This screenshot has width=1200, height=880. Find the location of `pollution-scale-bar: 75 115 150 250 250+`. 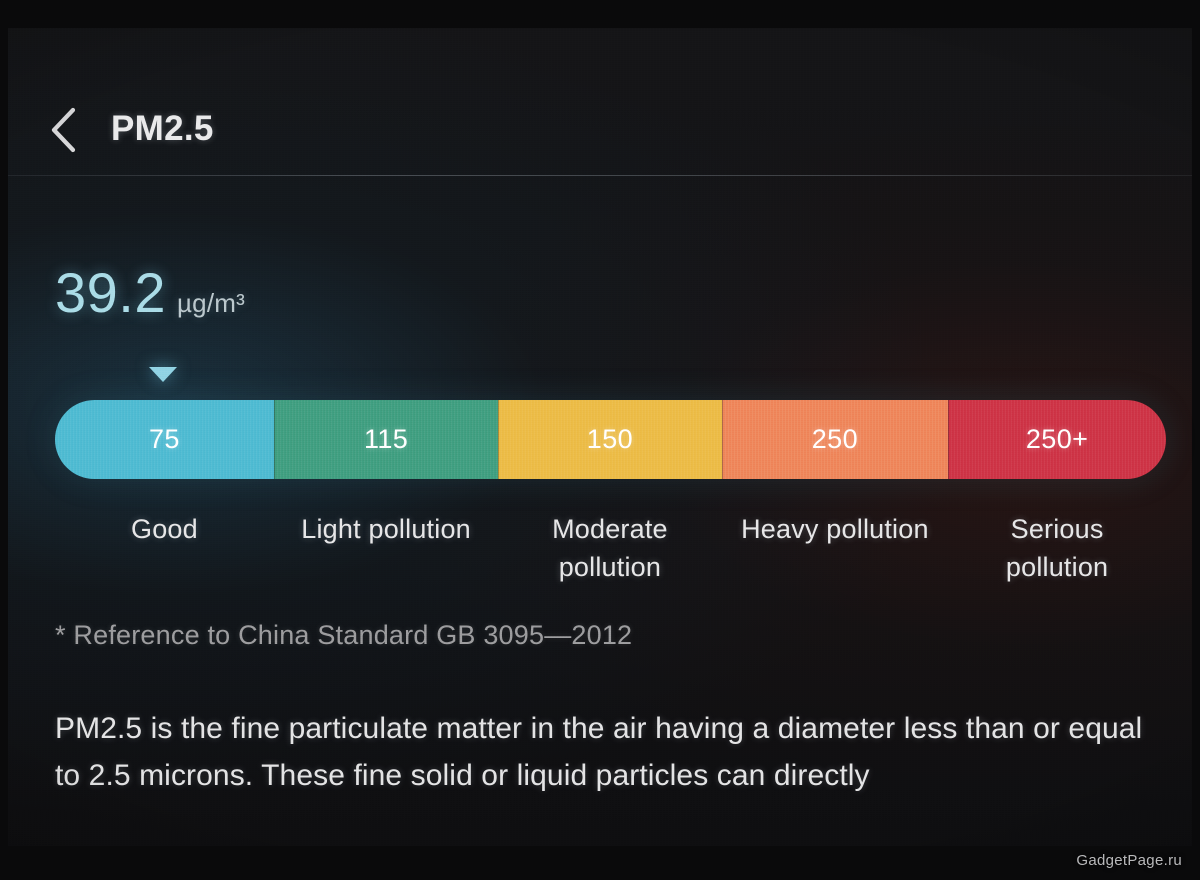

pollution-scale-bar: 75 115 150 250 250+ is located at coordinates (610, 439).